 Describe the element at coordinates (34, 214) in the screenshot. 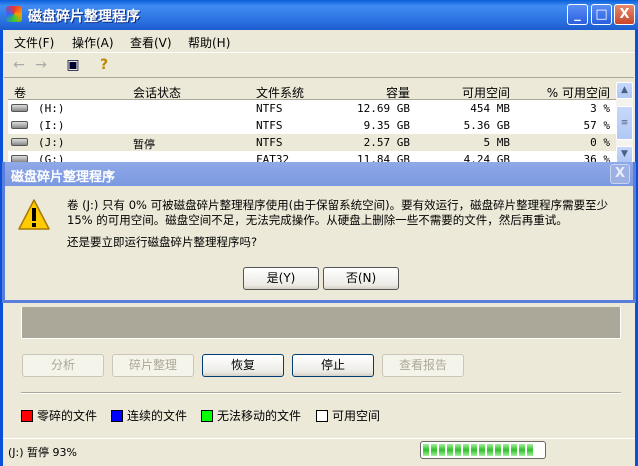

I see `warning-icon` at that location.